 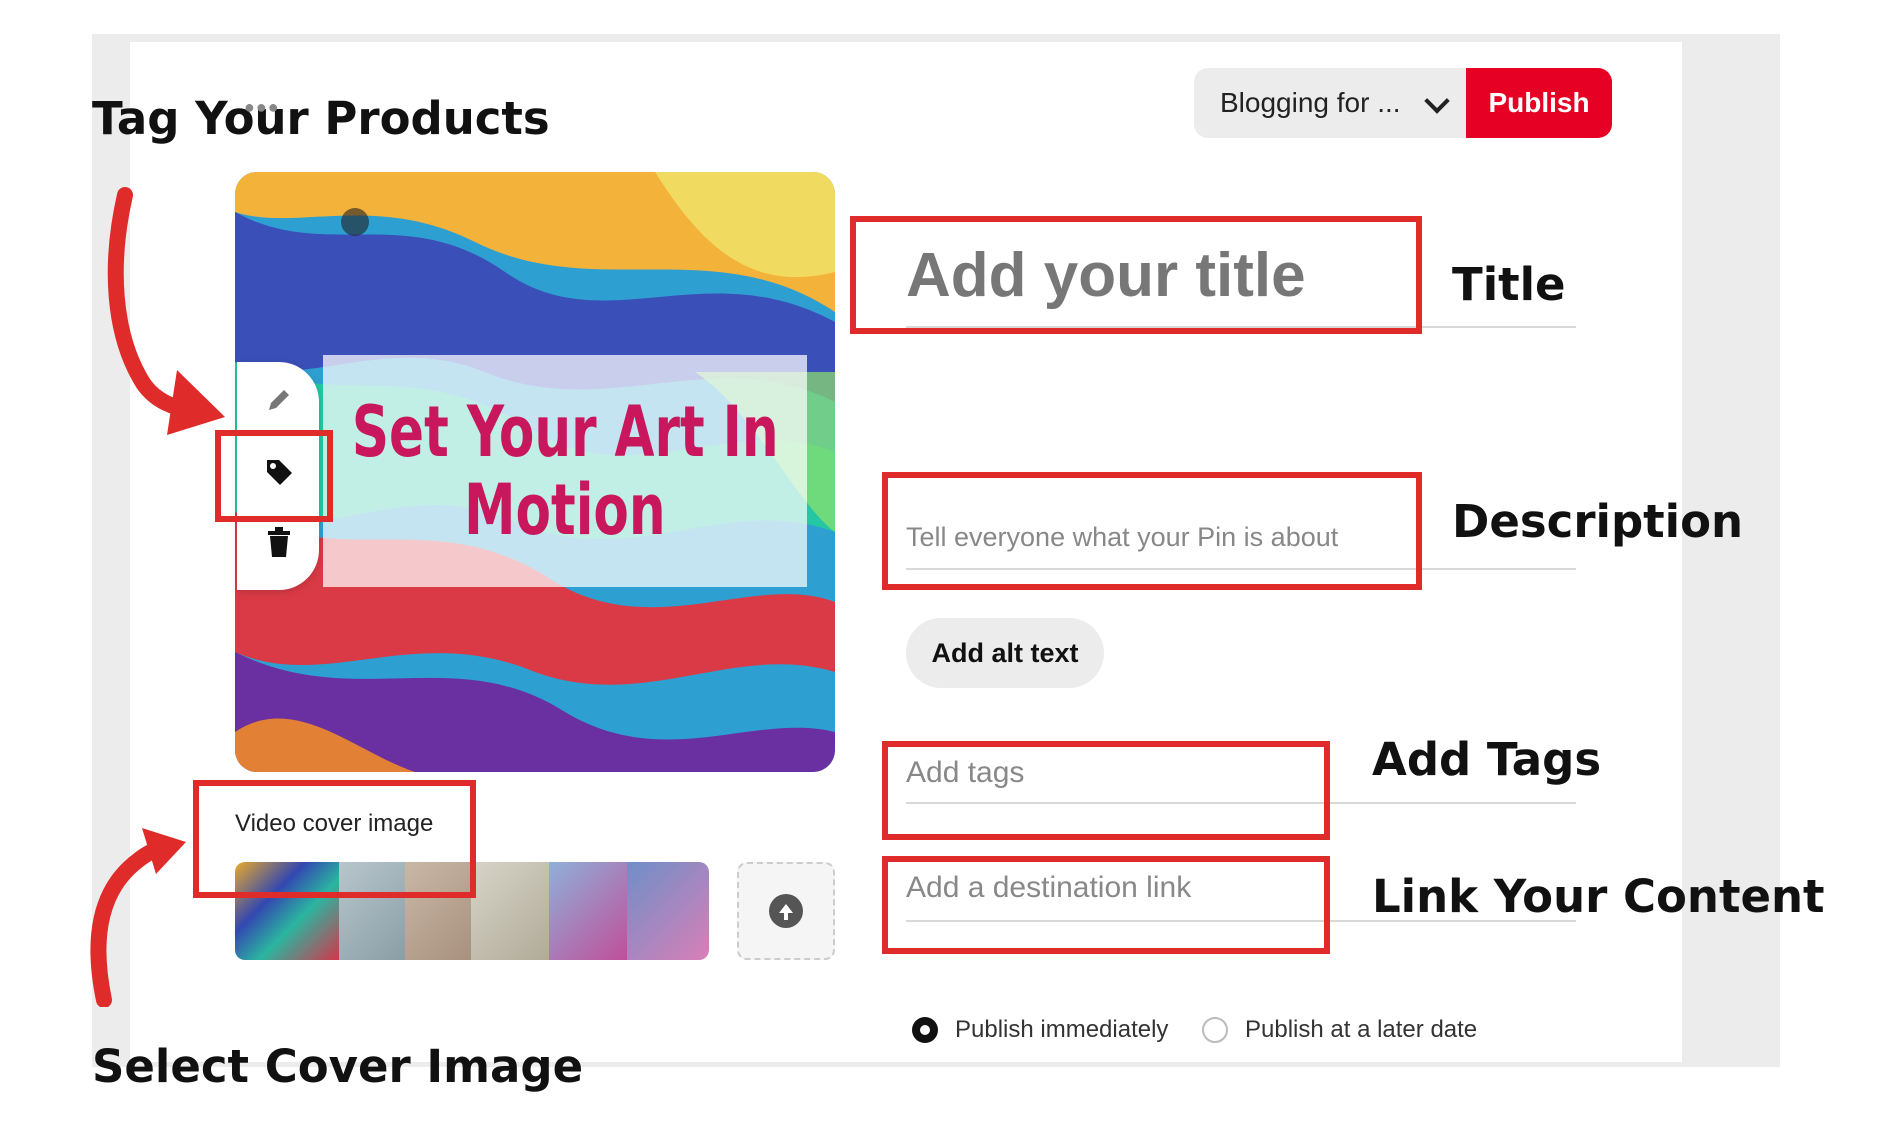 What do you see at coordinates (1437, 101) in the screenshot?
I see `chevron-down-icon` at bounding box center [1437, 101].